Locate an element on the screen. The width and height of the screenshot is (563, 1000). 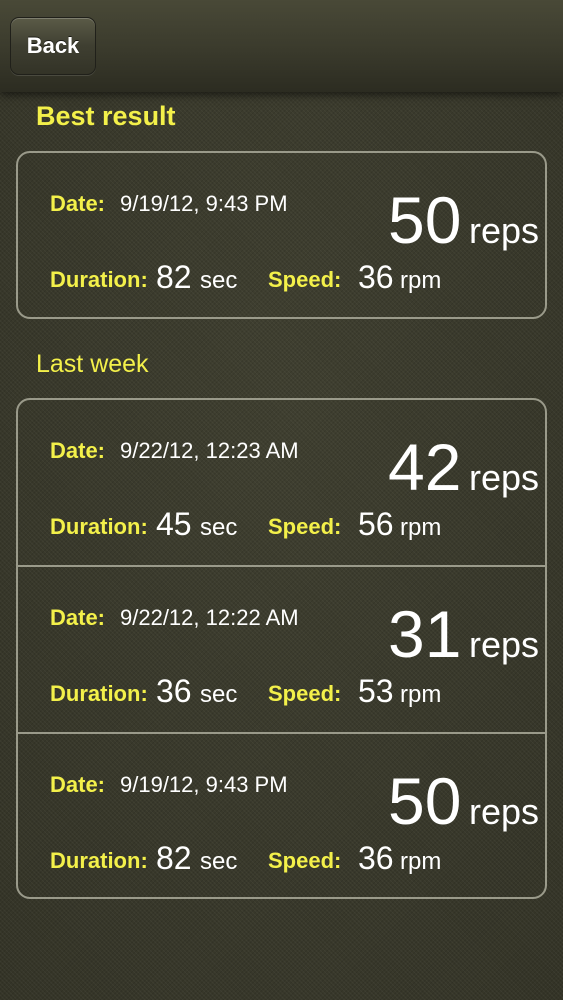
back-button: Back is located at coordinates (53, 46).